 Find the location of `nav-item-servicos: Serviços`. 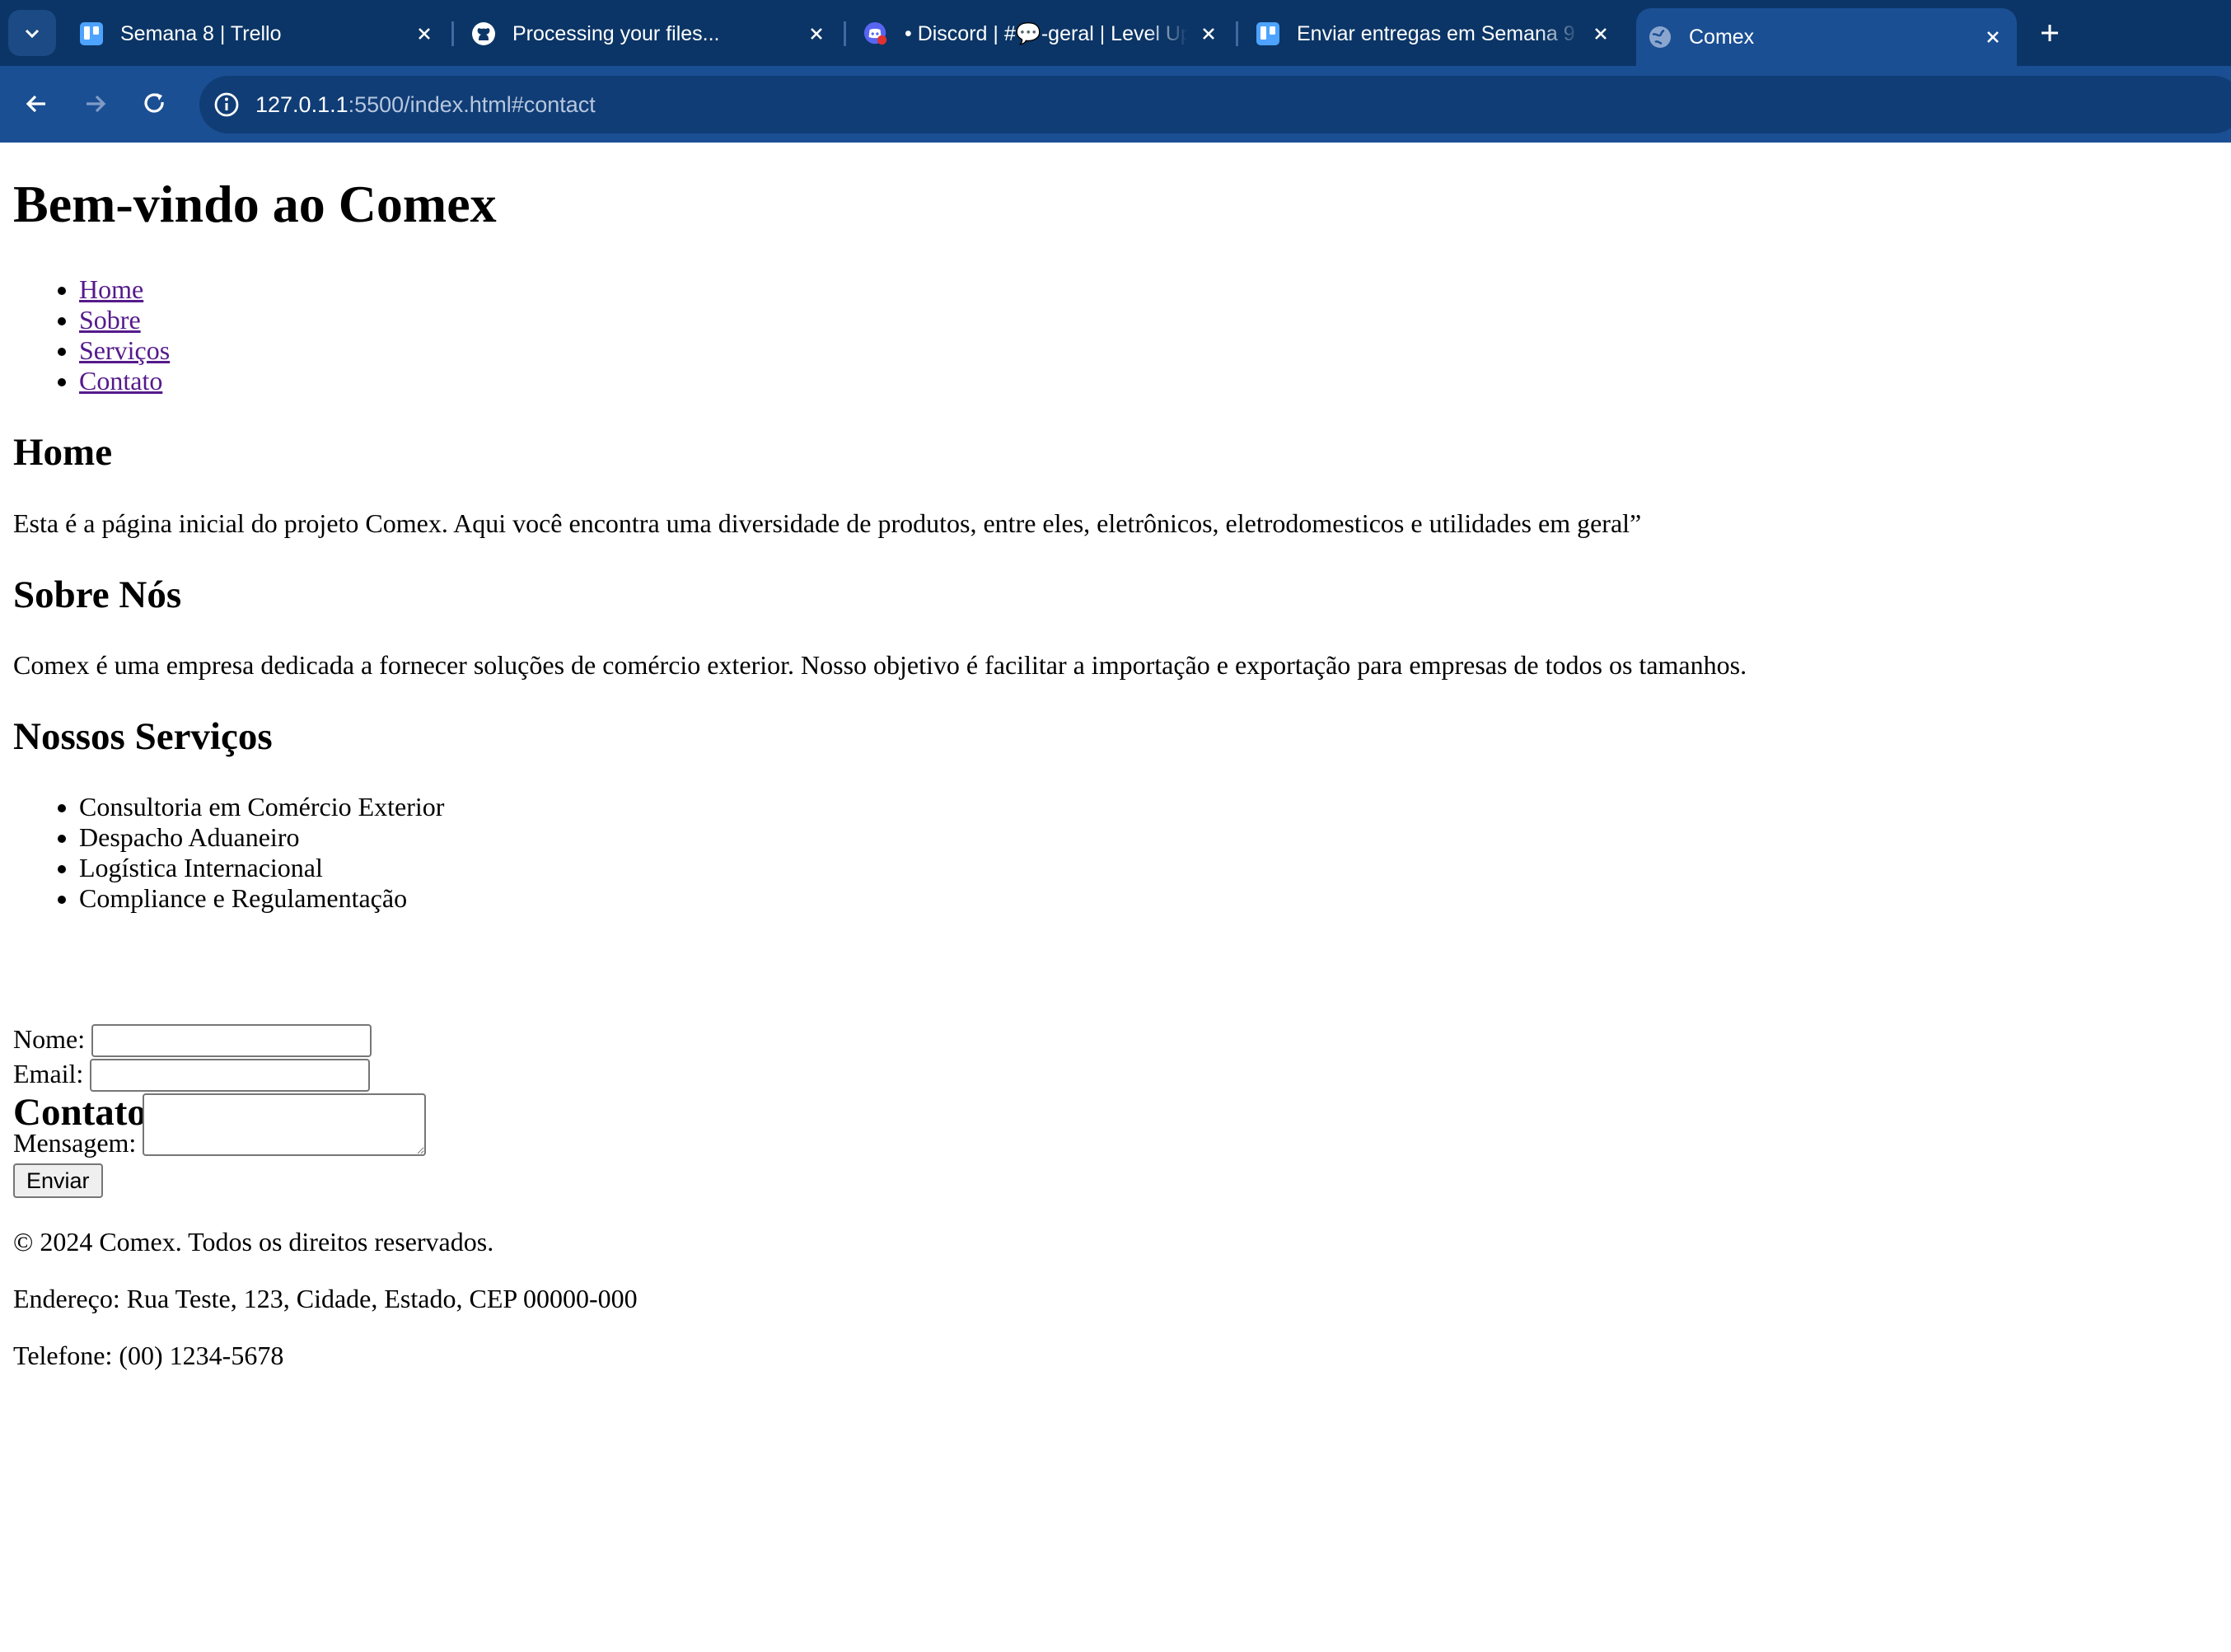

nav-item-servicos: Serviços is located at coordinates (124, 351).